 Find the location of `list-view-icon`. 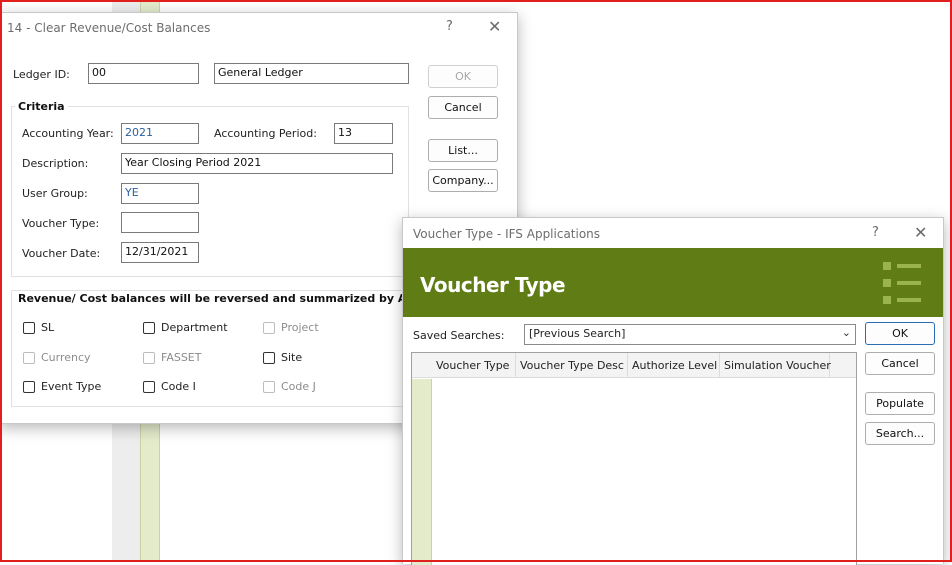

list-view-icon is located at coordinates (903, 284).